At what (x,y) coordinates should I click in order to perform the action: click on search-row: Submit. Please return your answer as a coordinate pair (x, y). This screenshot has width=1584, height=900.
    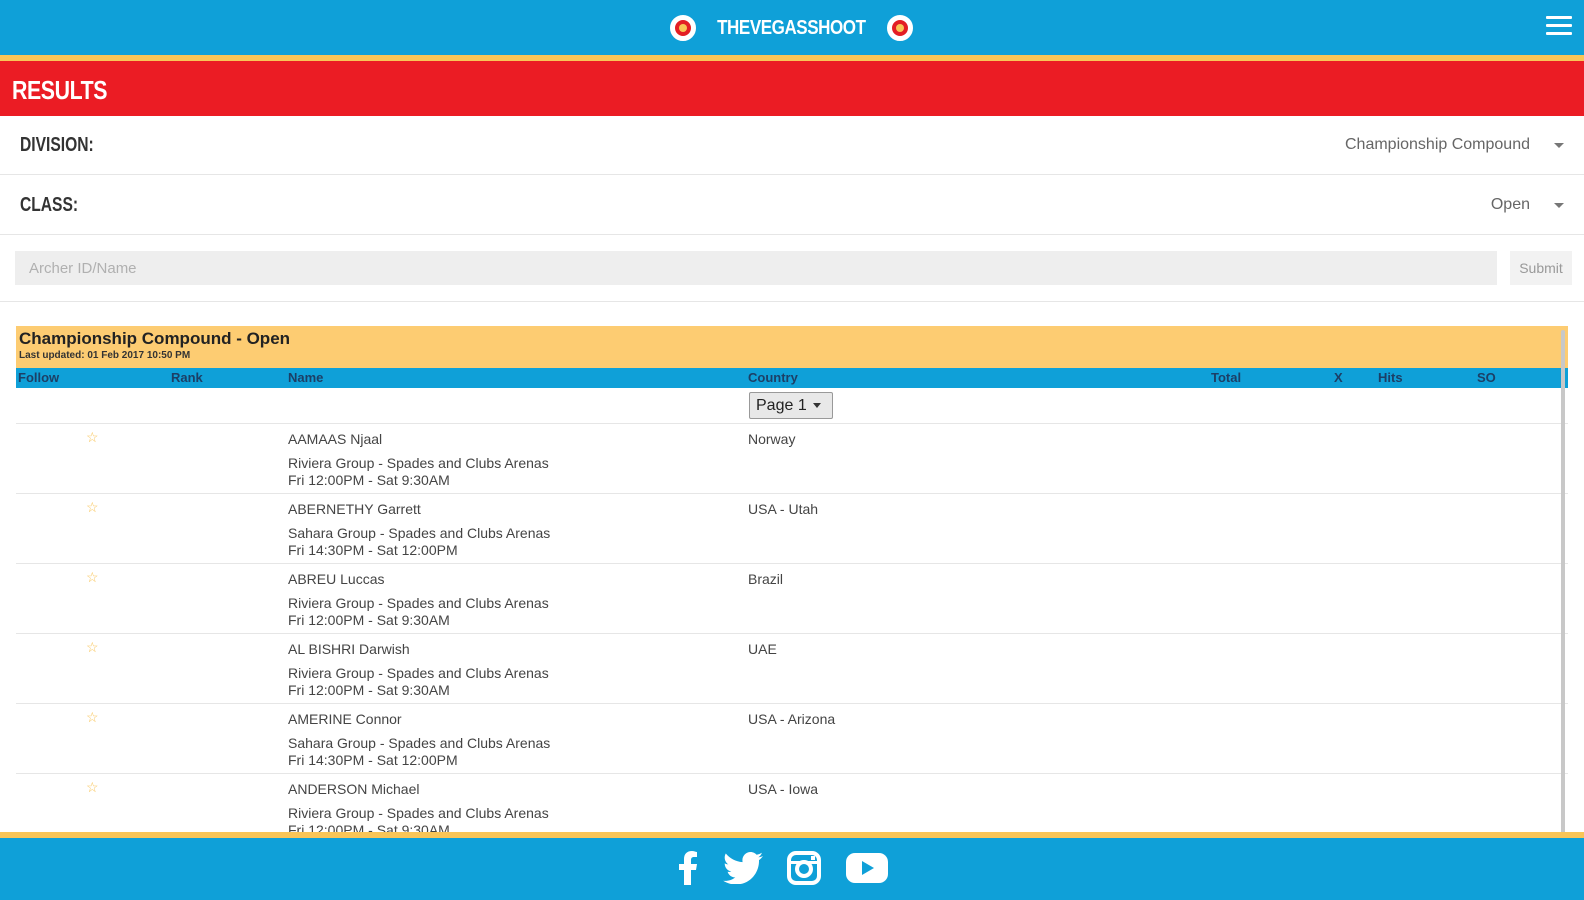
    Looking at the image, I should click on (792, 269).